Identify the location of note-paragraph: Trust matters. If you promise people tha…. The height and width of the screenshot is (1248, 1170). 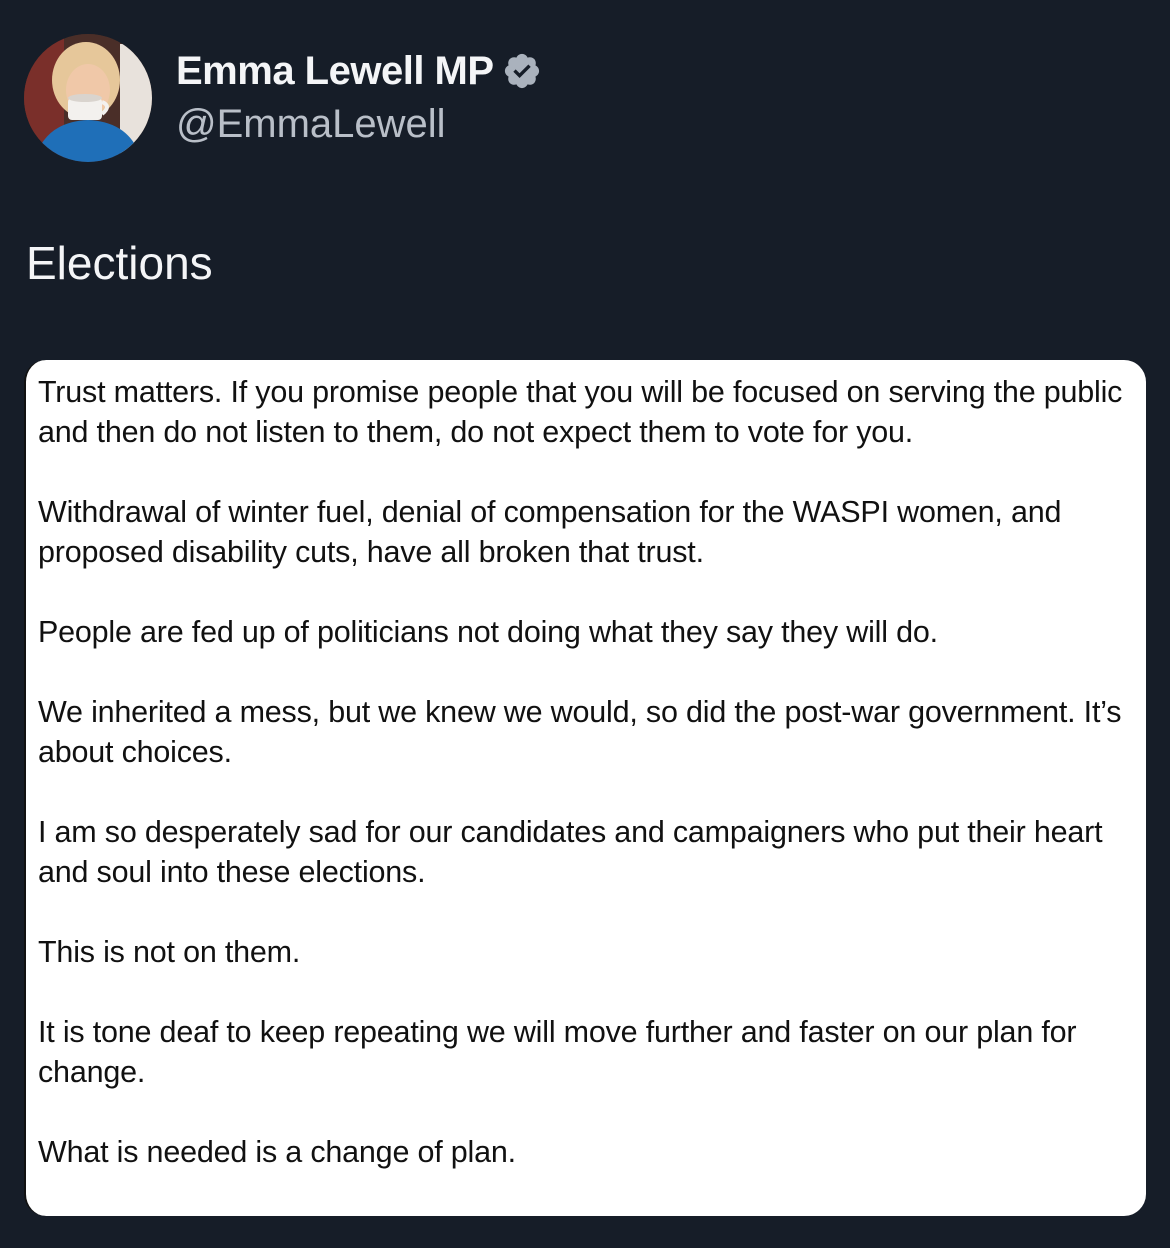
(580, 412).